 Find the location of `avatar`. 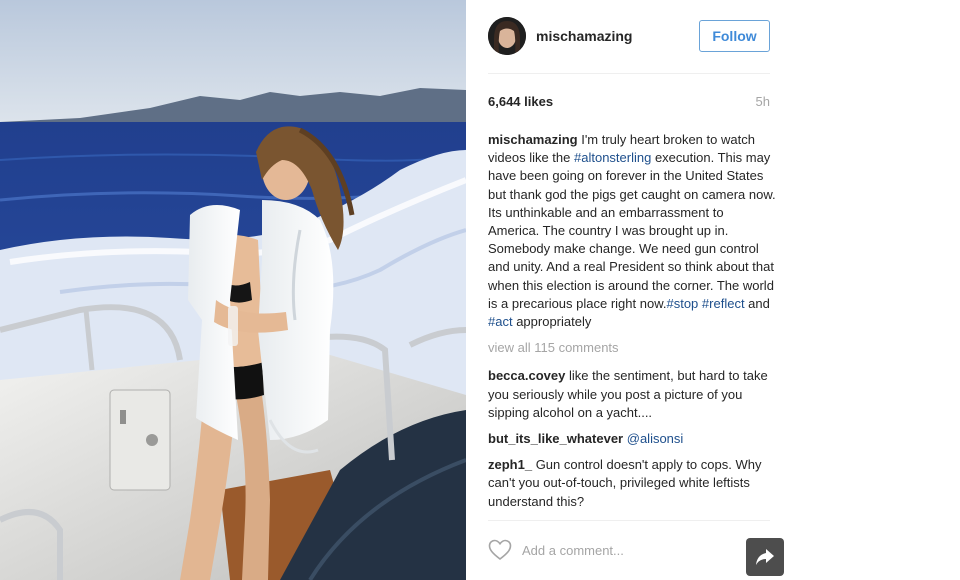

avatar is located at coordinates (507, 36).